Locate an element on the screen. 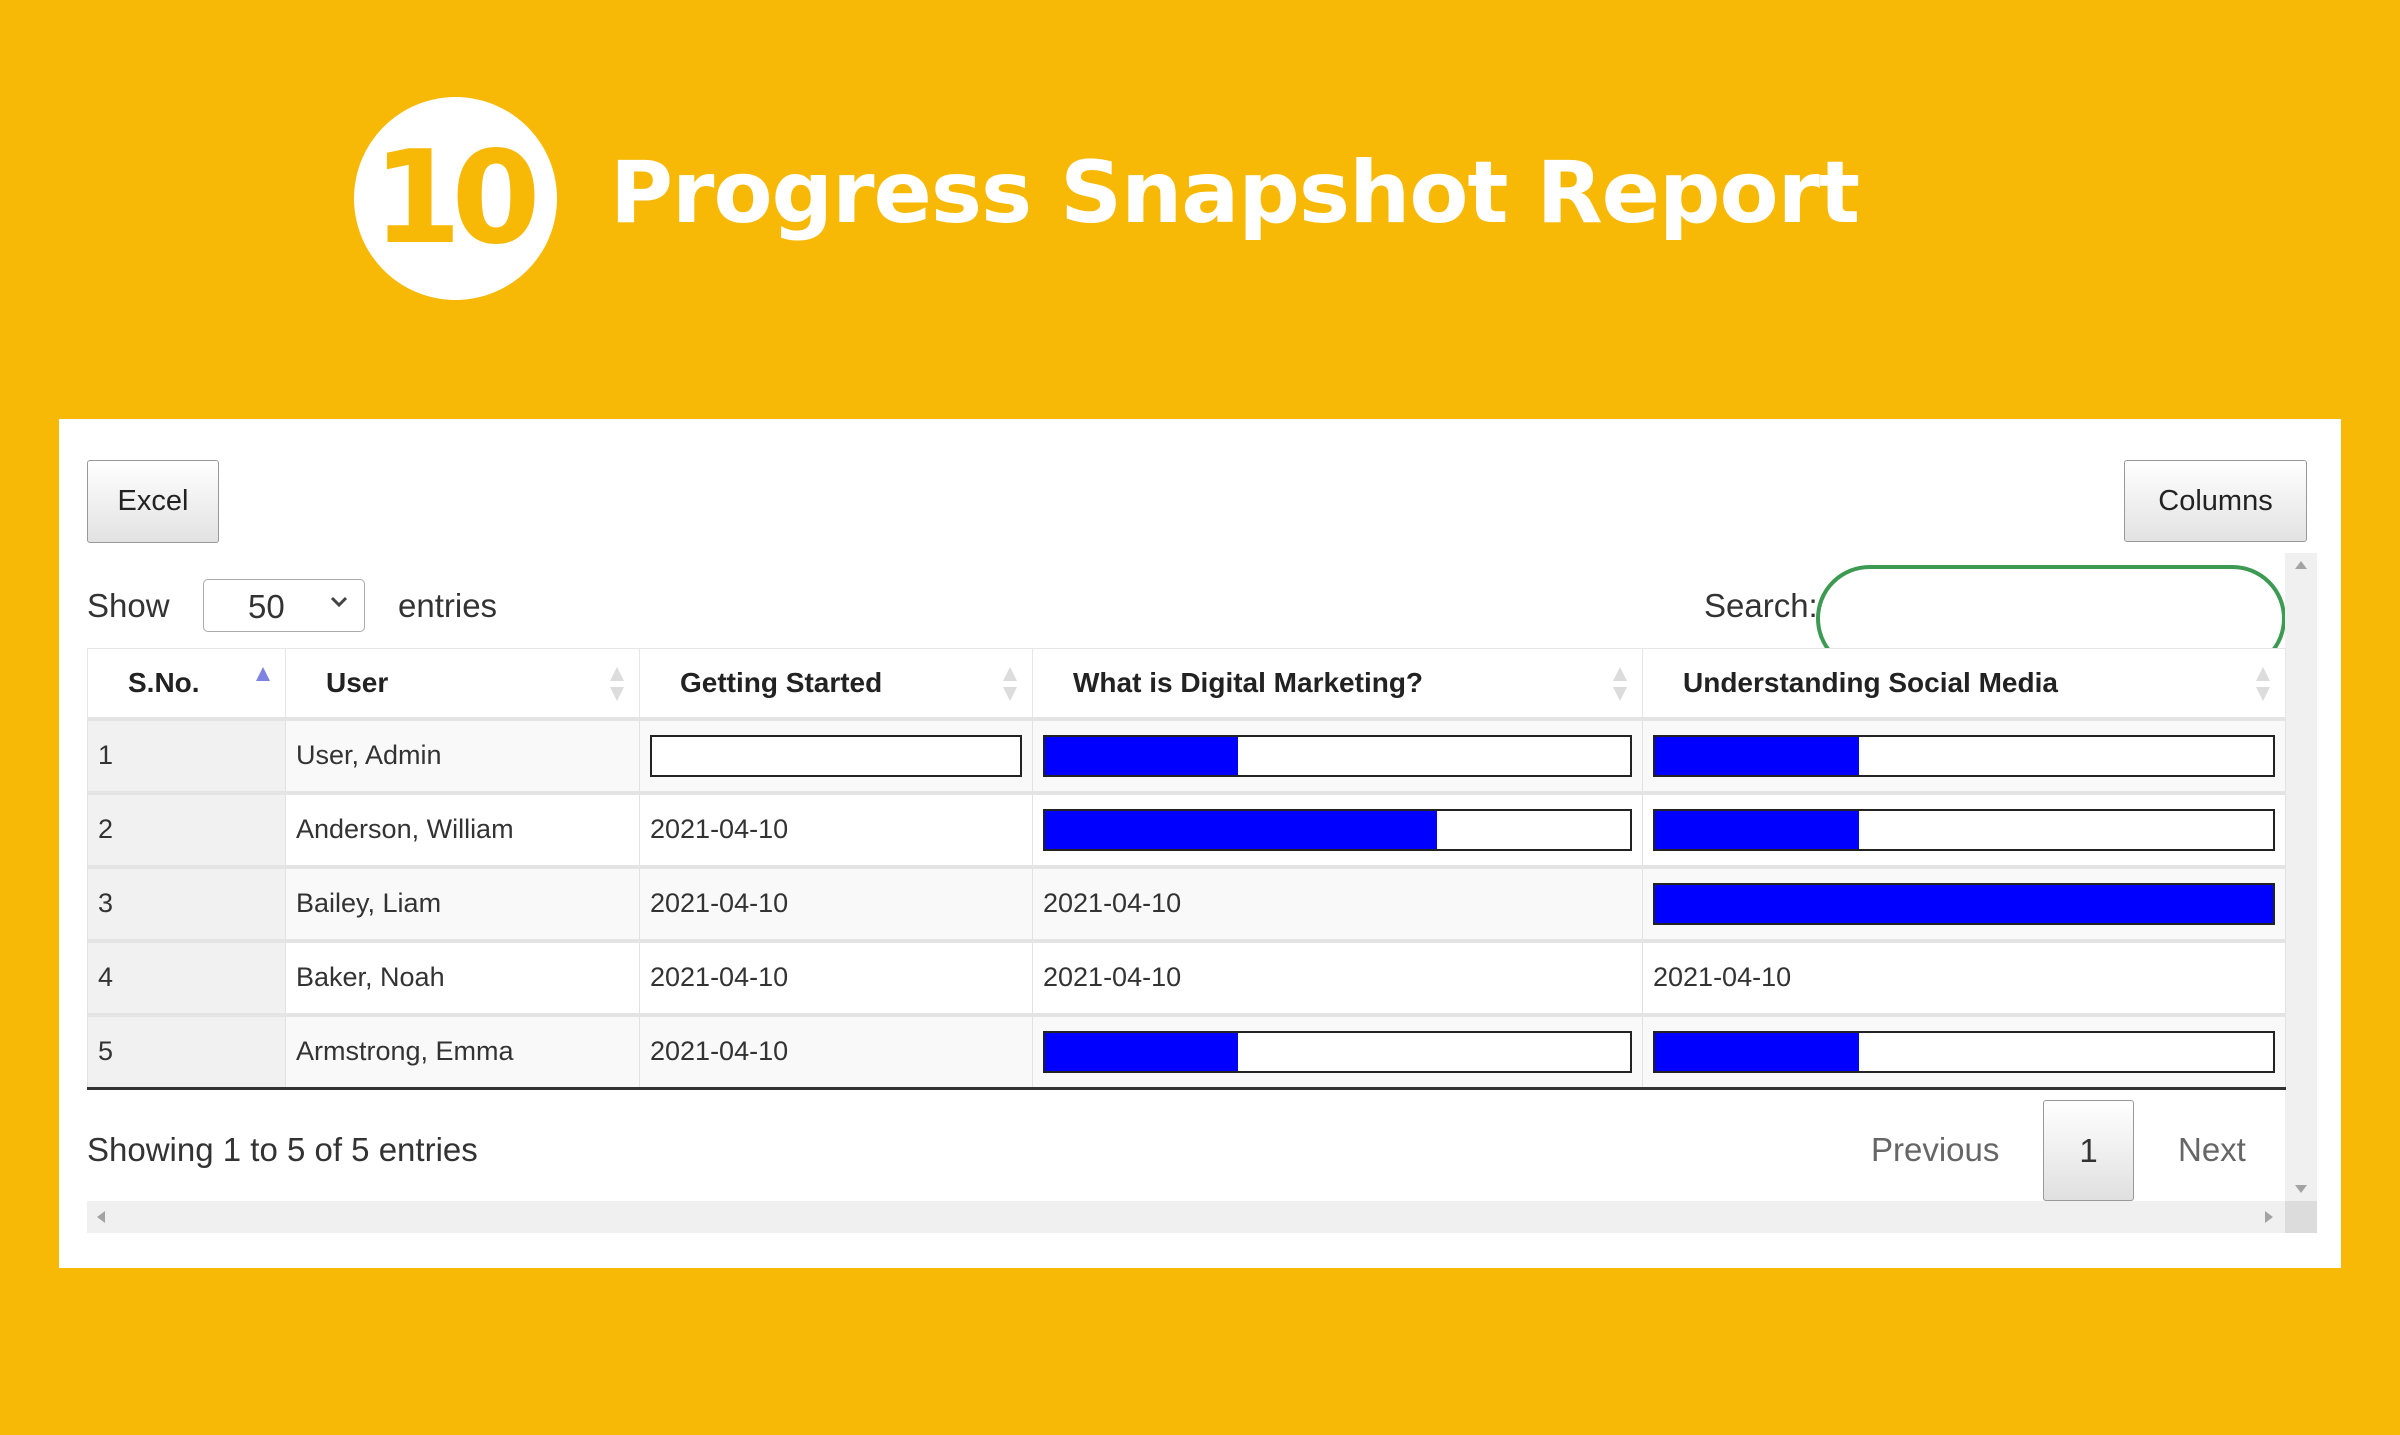 The height and width of the screenshot is (1435, 2400). column-header-label: S.No. is located at coordinates (164, 682).